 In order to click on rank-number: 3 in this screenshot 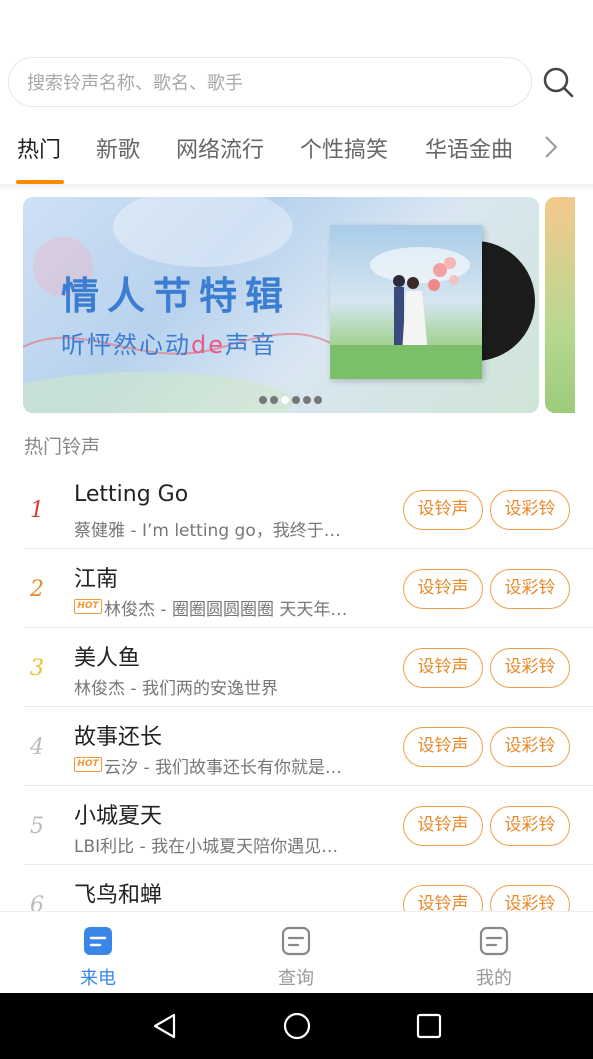, I will do `click(37, 668)`.